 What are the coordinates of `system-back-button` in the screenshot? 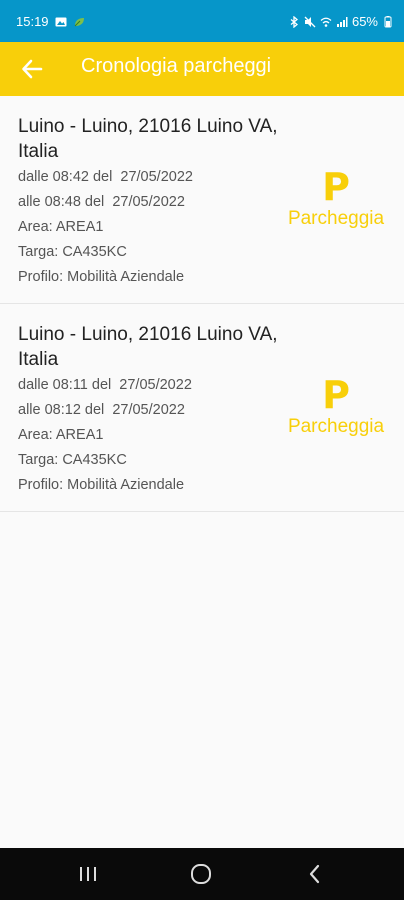 It's located at (315, 874).